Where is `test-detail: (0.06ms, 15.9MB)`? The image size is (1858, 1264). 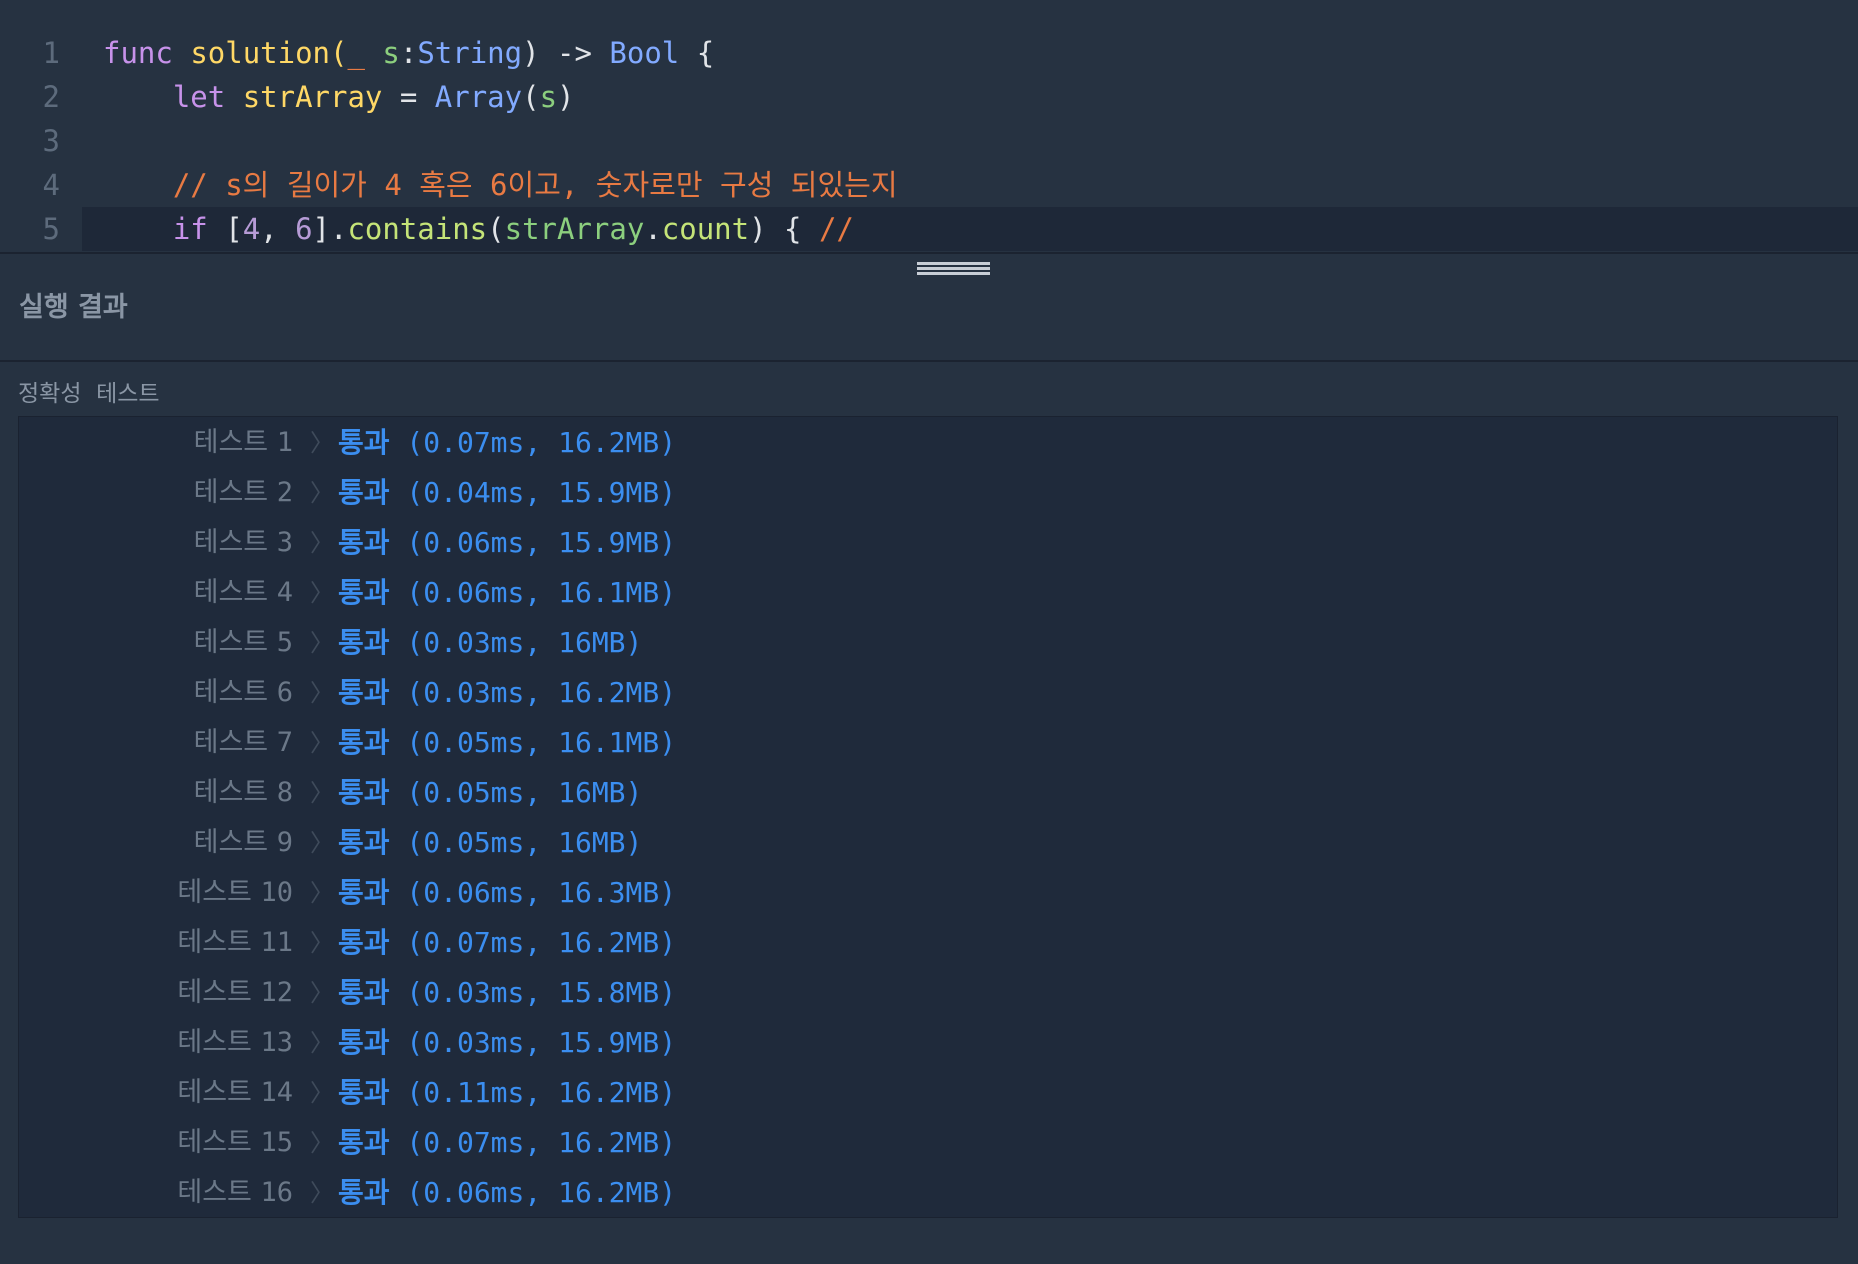
test-detail: (0.06ms, 15.9MB) is located at coordinates (533, 542).